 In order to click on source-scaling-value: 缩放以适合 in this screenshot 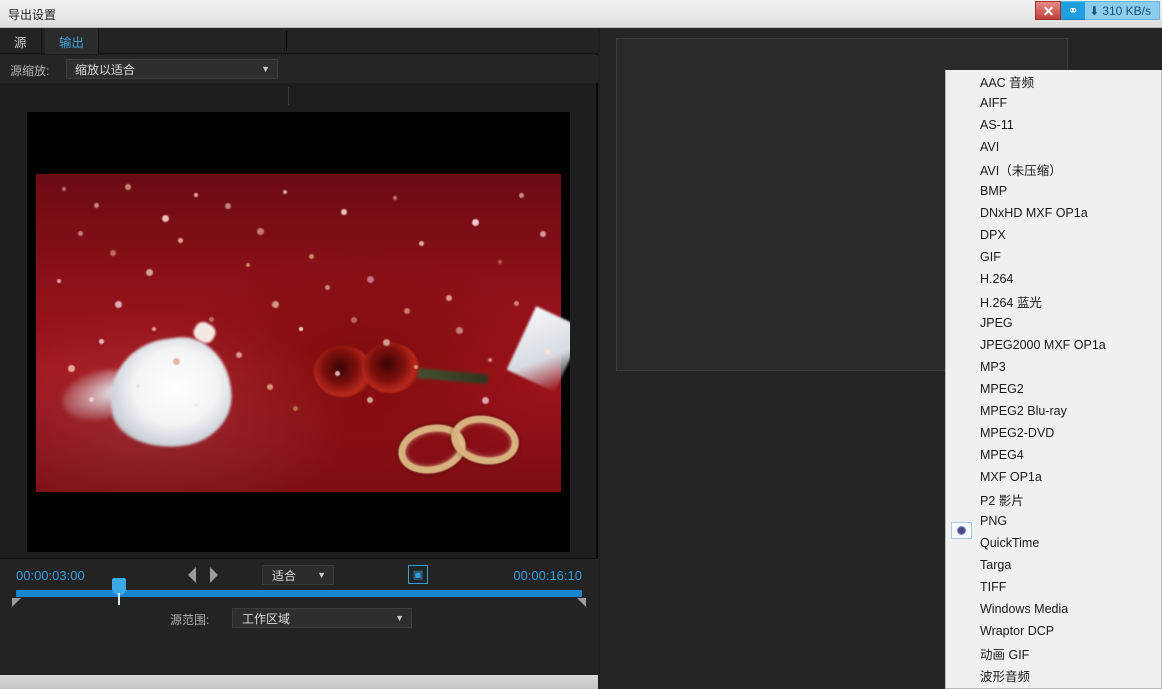, I will do `click(105, 69)`.